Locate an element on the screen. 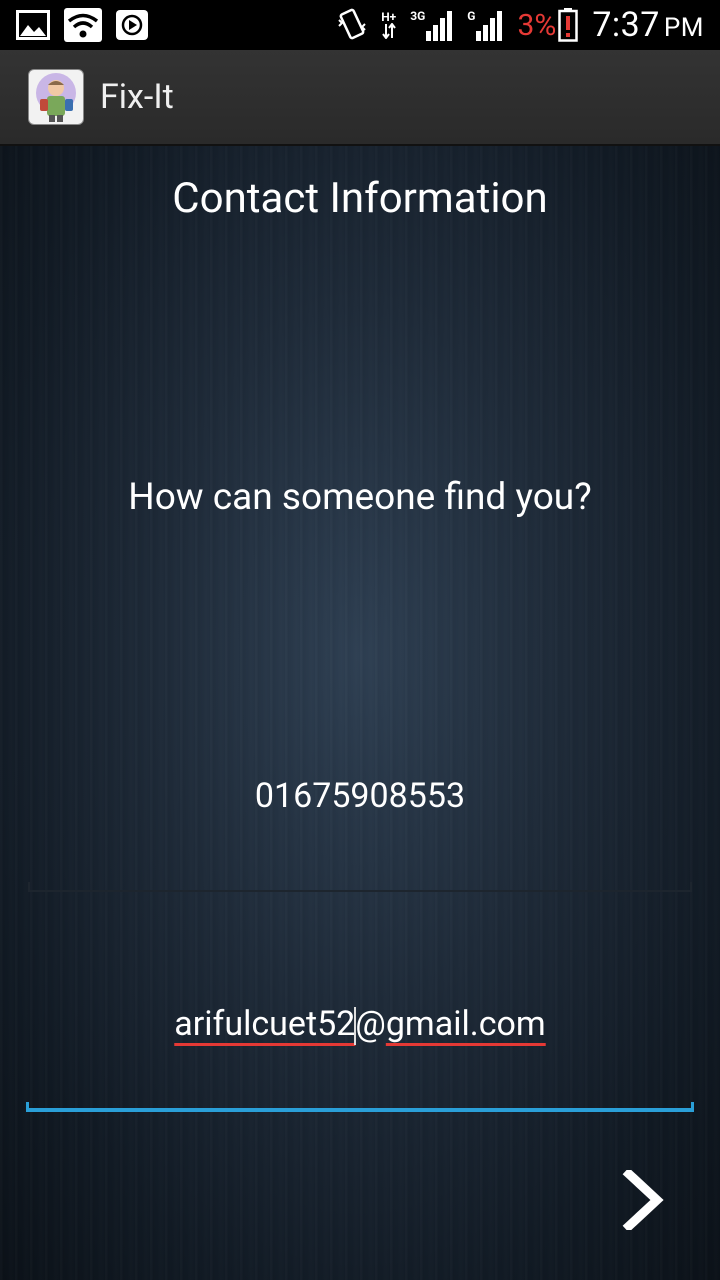 This screenshot has width=720, height=1280. signal-3g-icon: 3G is located at coordinates (431, 25).